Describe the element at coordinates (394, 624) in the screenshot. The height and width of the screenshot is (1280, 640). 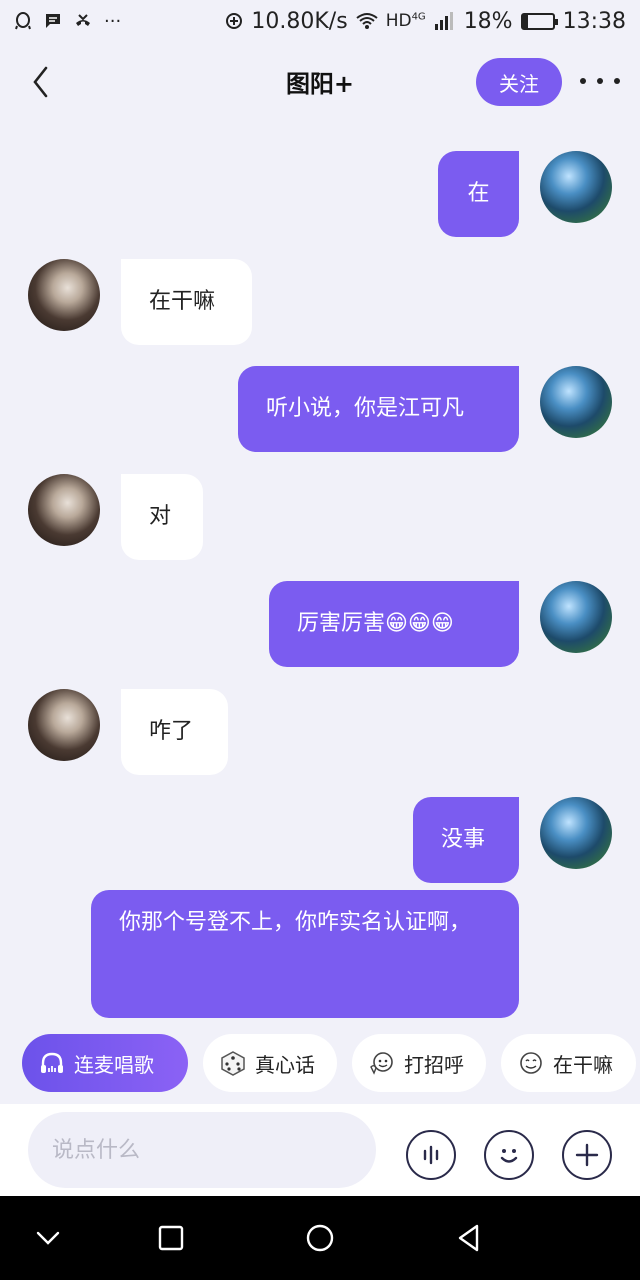
I see `message-bubble: 厉害厉害😁😁😁` at that location.